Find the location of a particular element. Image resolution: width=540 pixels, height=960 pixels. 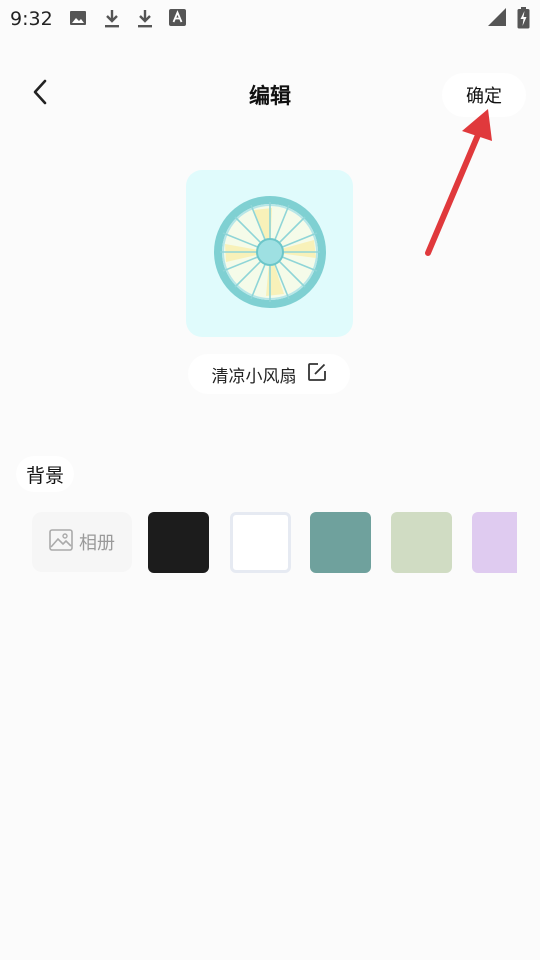

swatch-teal is located at coordinates (340, 542).